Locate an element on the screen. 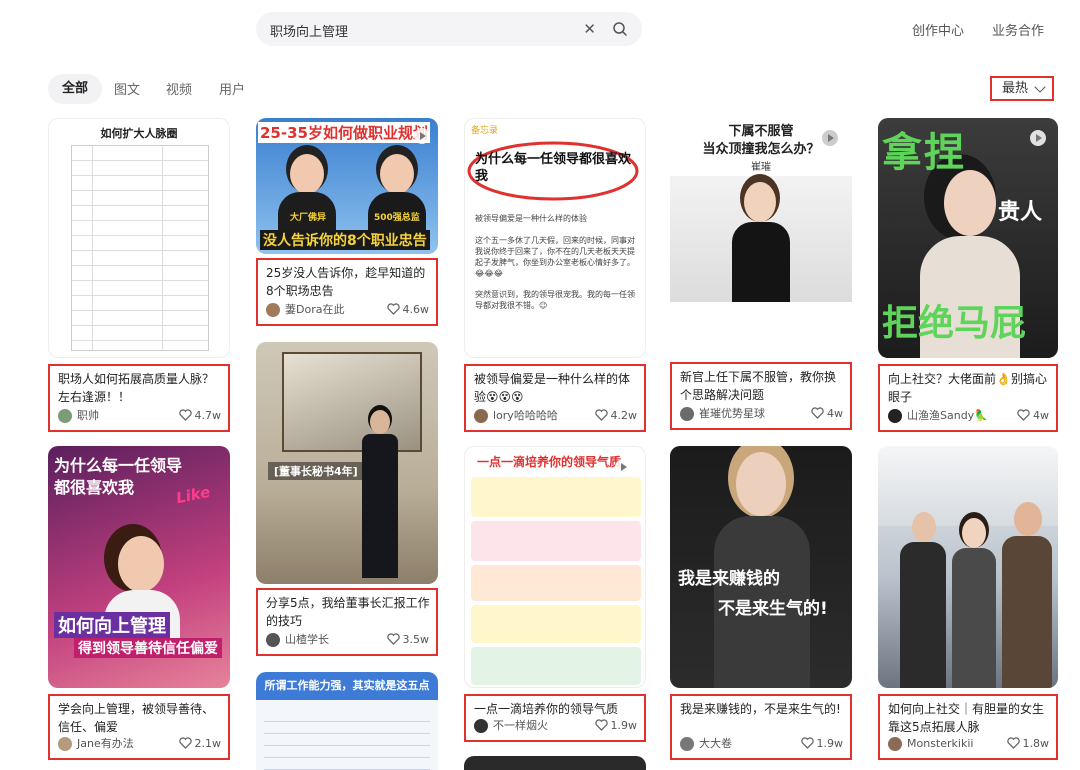 The image size is (1080, 770). chevron-down-icon is located at coordinates (1040, 87).